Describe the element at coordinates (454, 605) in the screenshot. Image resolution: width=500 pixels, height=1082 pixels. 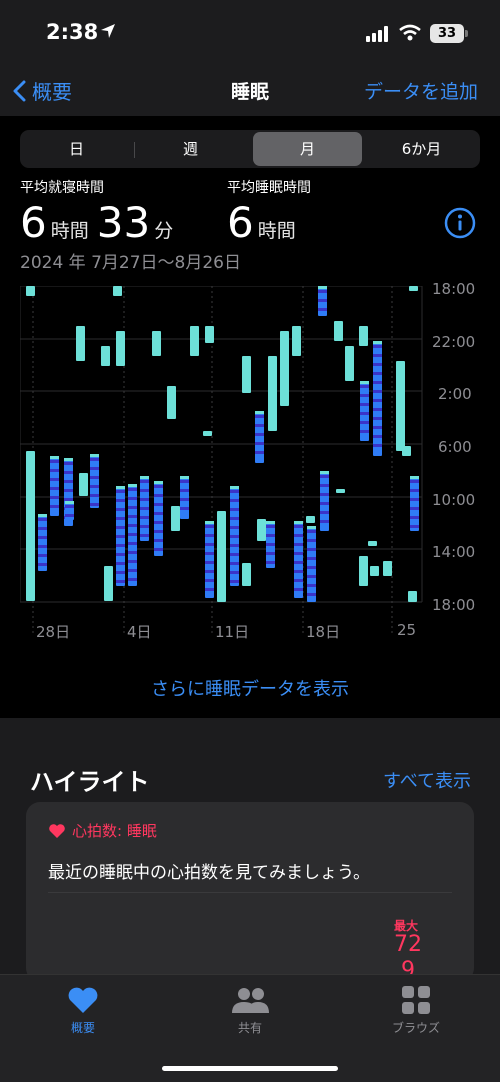
I see `y-tick-label: 18:00` at that location.